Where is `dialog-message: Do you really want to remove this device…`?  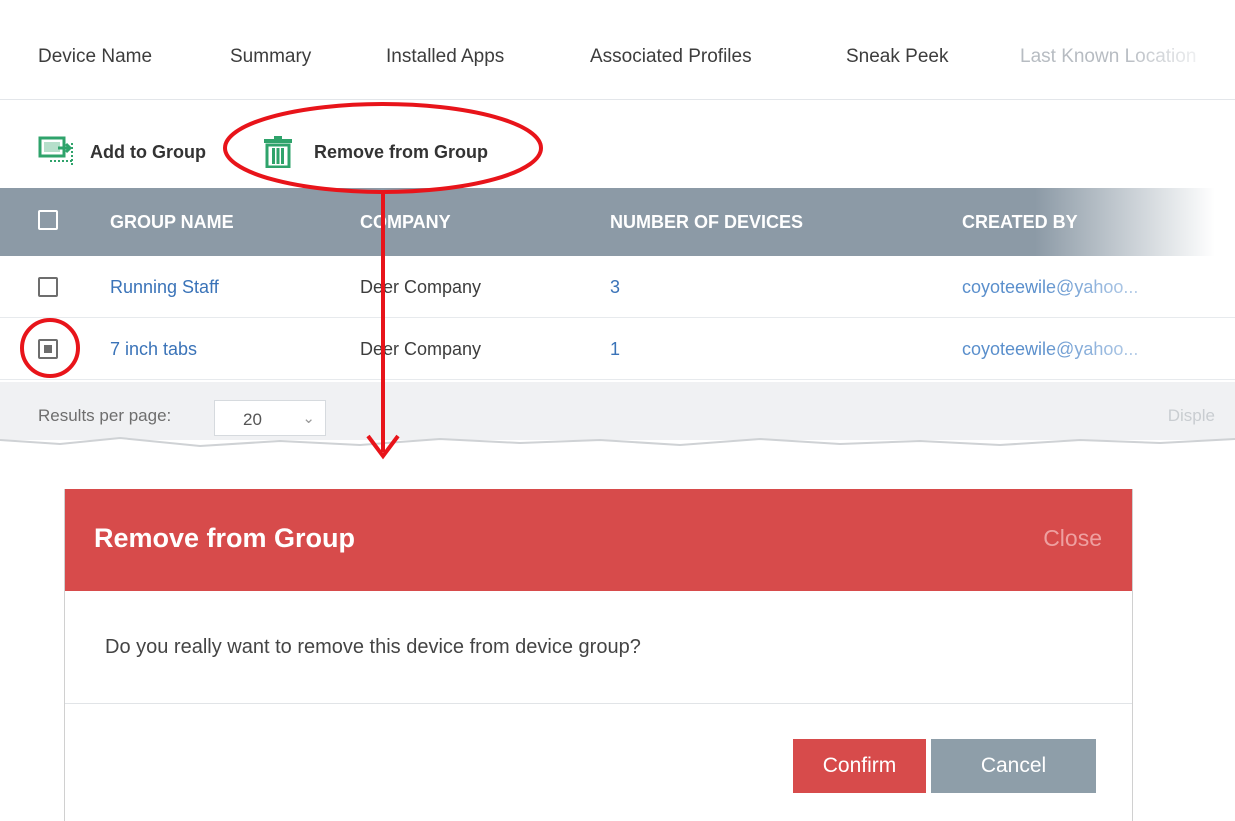
dialog-message: Do you really want to remove this device… is located at coordinates (373, 647).